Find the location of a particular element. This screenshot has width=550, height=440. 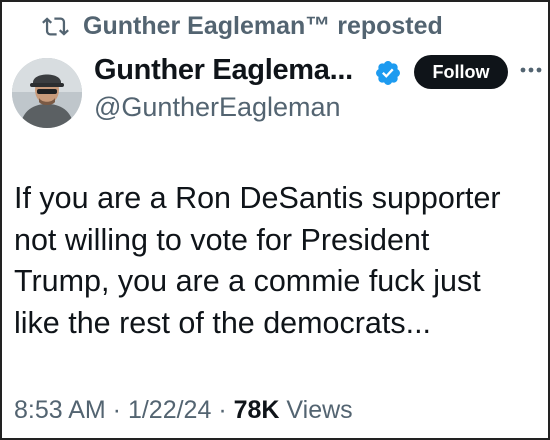

avatar-image is located at coordinates (47, 93).